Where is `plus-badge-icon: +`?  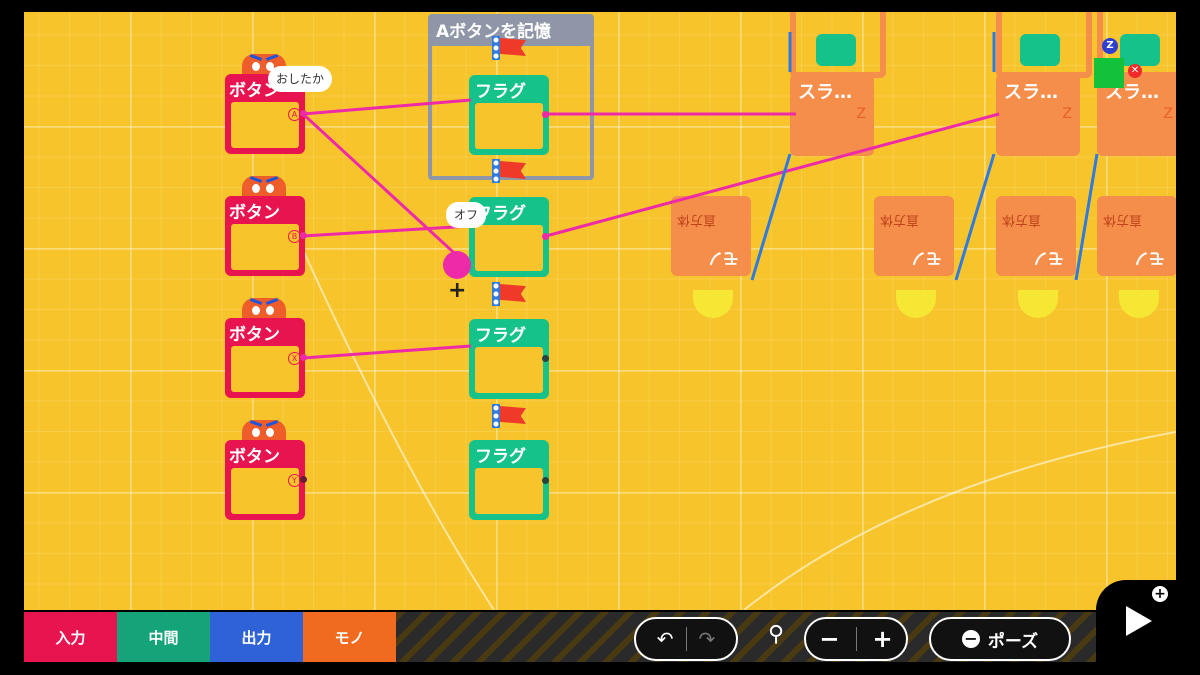
plus-badge-icon: + is located at coordinates (1160, 594).